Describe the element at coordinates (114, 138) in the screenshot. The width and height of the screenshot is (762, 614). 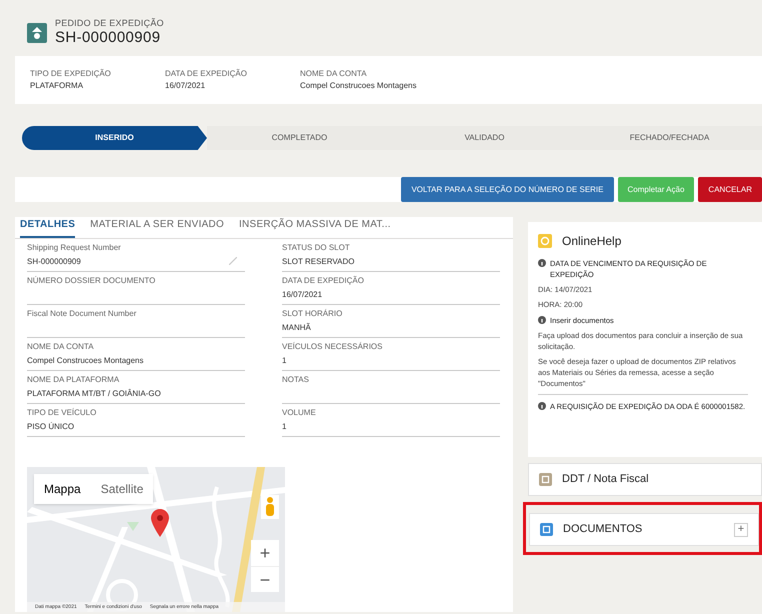
I see `path-step: INSERIDO` at that location.